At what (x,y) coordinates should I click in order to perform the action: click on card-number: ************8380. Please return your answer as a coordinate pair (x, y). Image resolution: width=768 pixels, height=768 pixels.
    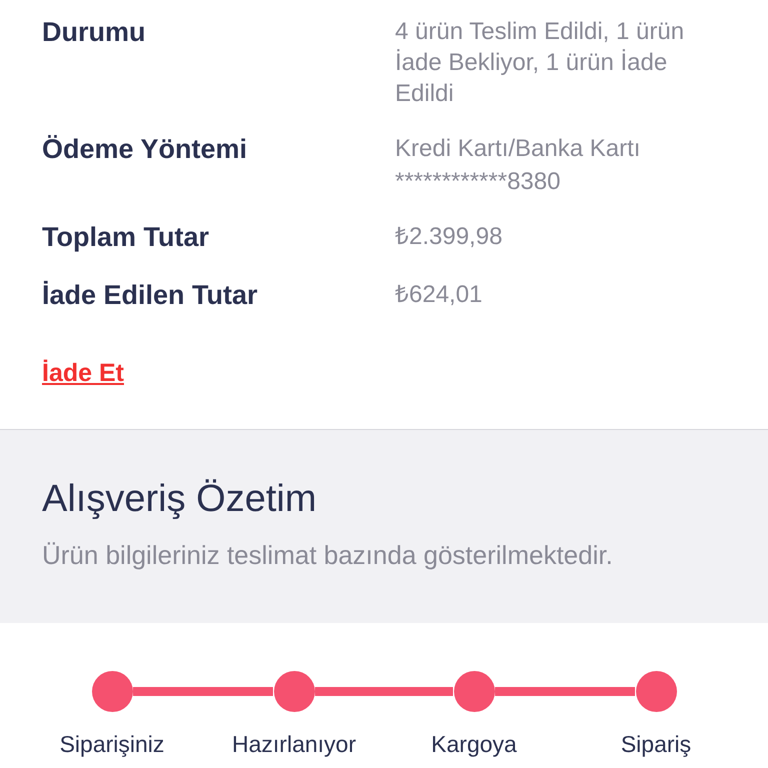
    Looking at the image, I should click on (478, 182).